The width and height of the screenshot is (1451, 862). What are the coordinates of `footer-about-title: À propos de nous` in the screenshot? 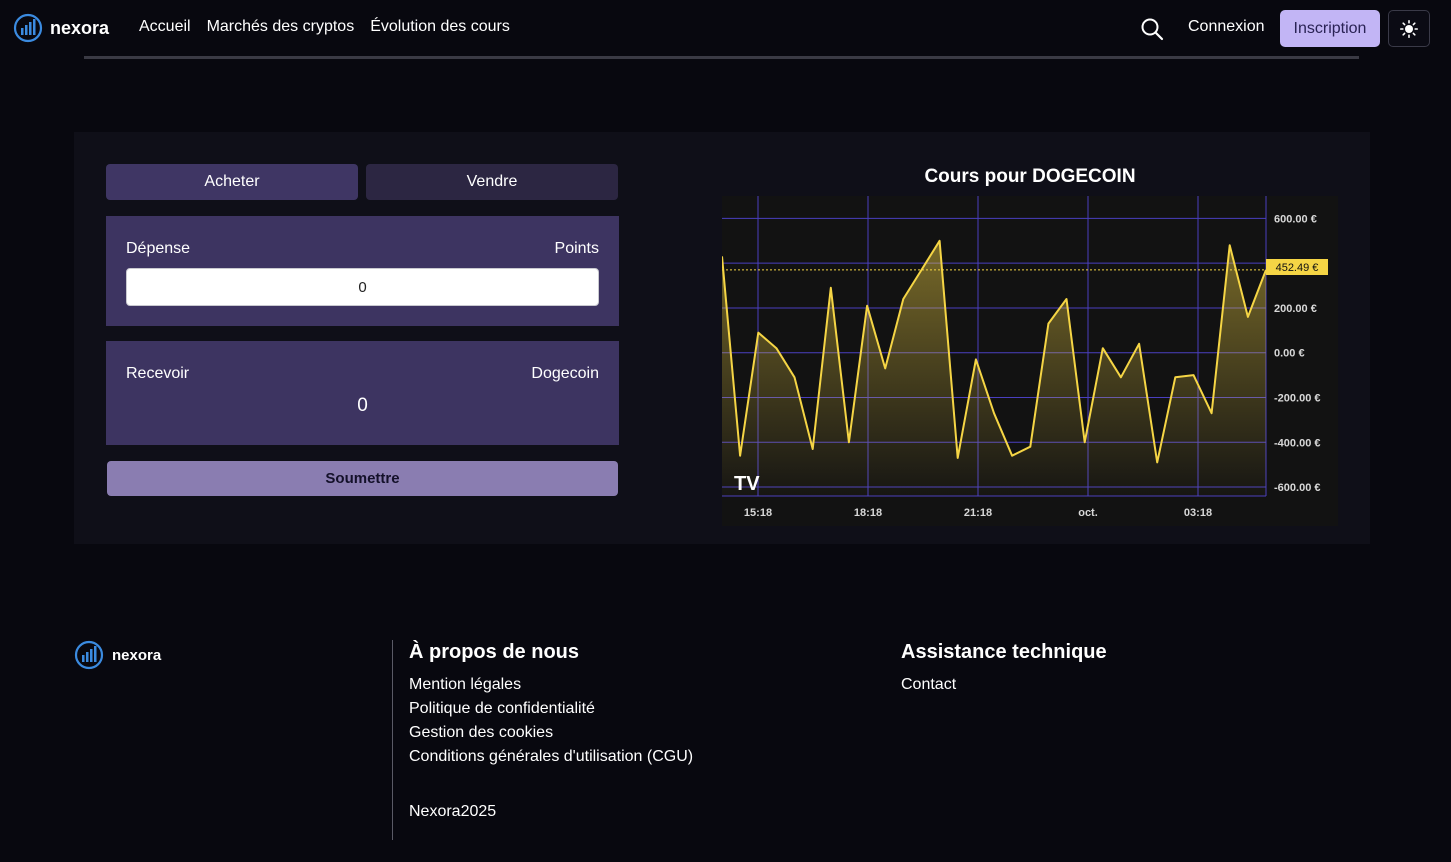 It's located at (494, 652).